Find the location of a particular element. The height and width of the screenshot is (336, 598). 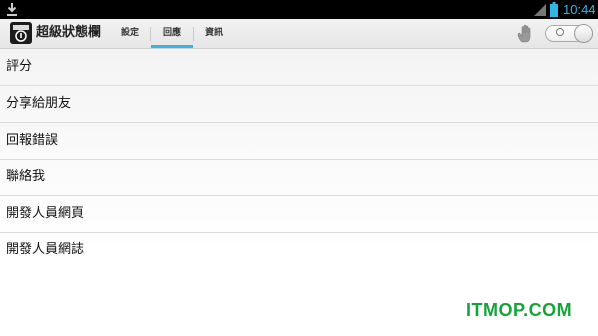

tab-feedback: 回應 is located at coordinates (172, 33).